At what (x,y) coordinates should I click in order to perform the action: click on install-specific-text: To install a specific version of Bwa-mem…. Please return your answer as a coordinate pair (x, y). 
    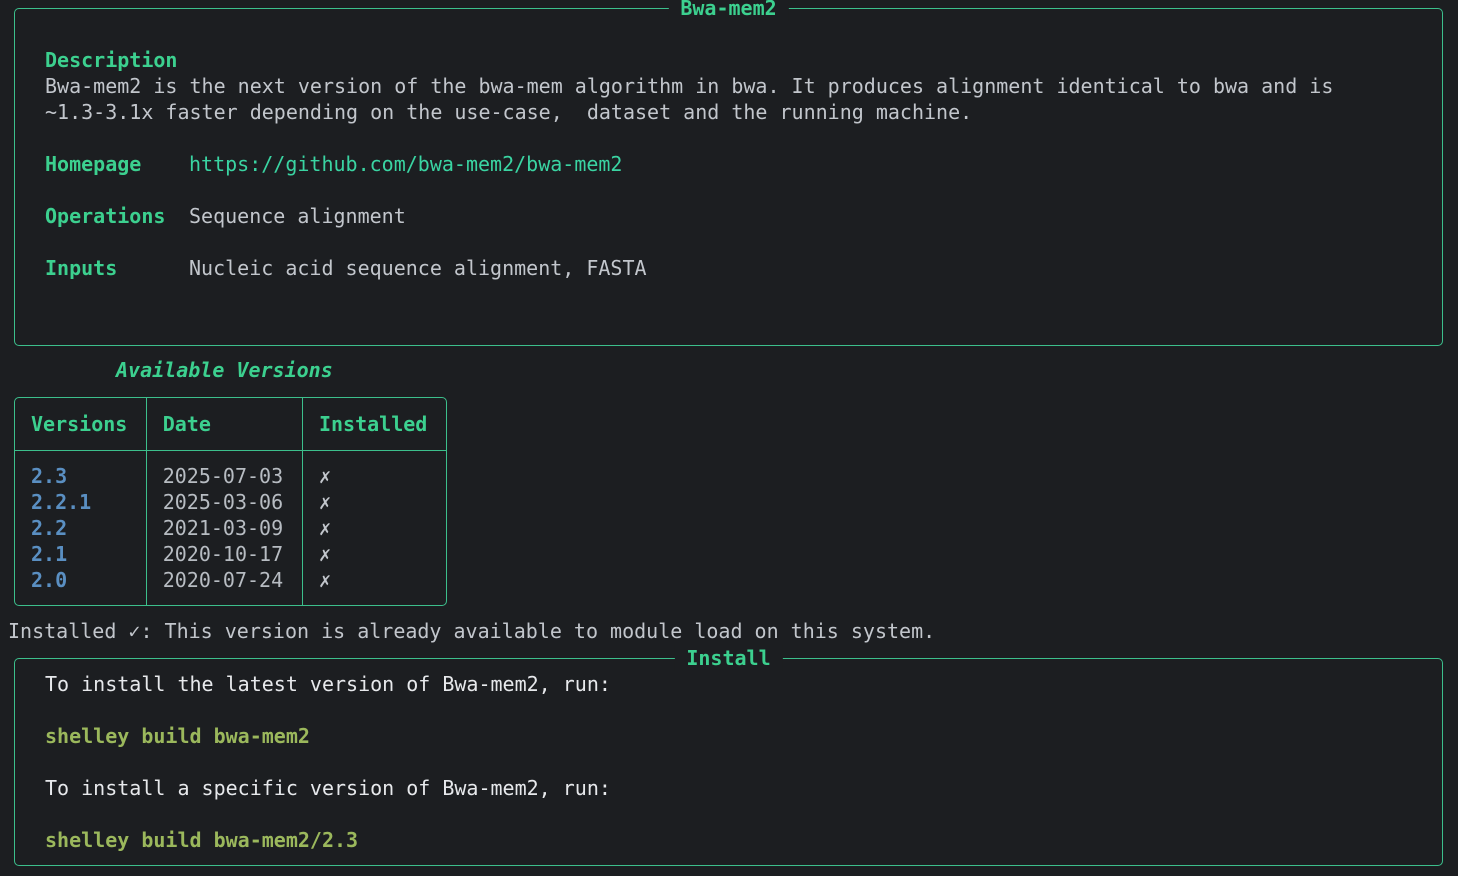
    Looking at the image, I should click on (328, 788).